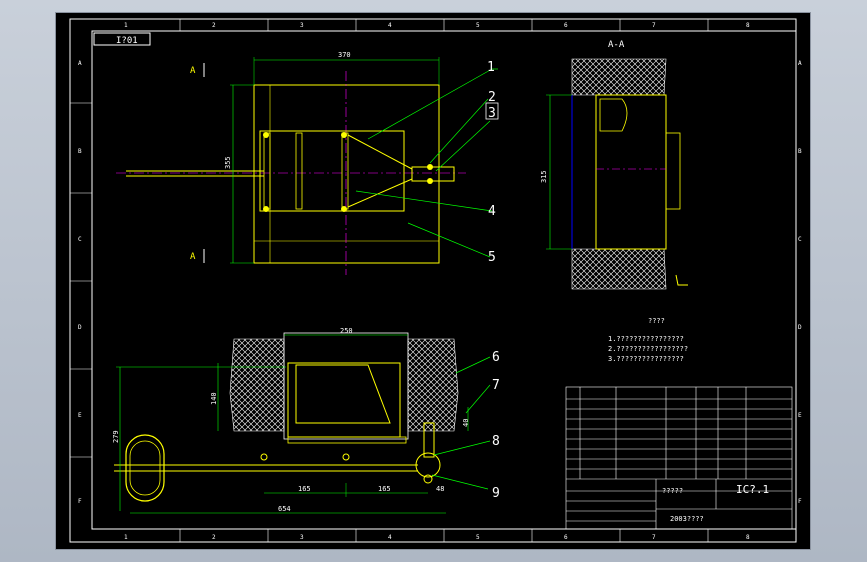  What do you see at coordinates (492, 113) in the screenshot?
I see `balloon-3: 3` at bounding box center [492, 113].